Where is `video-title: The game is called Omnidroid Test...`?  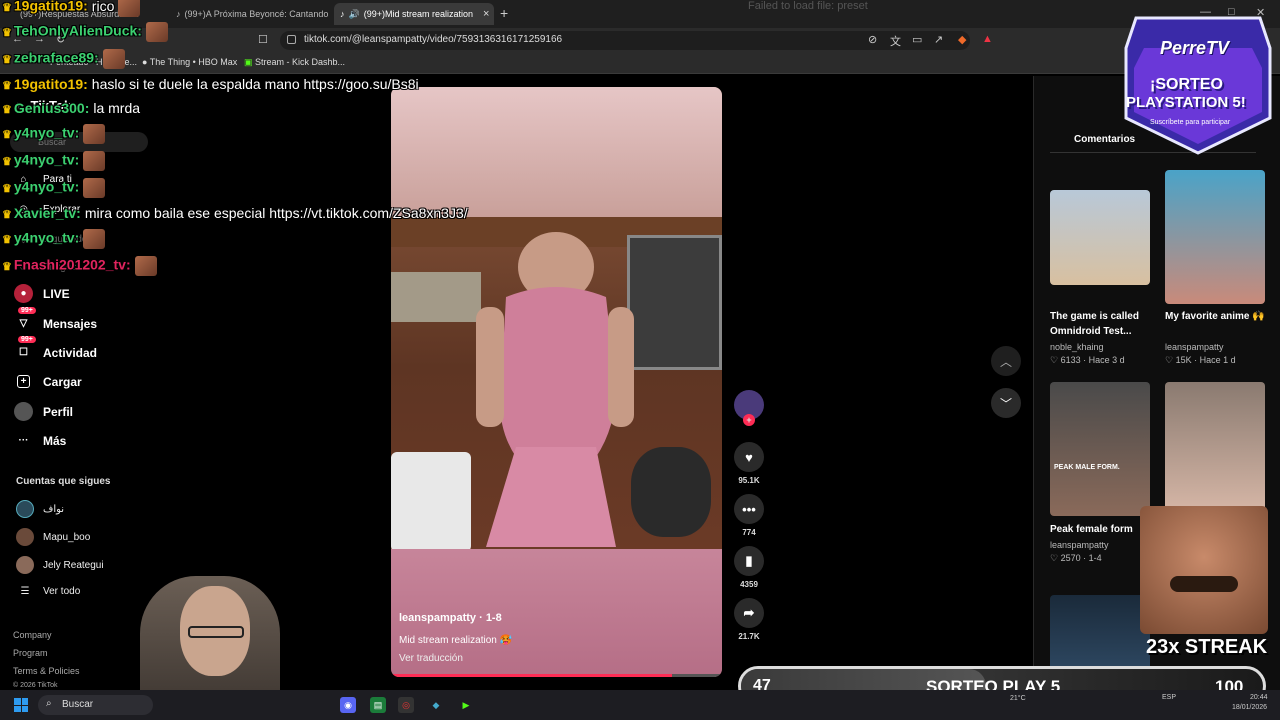
video-title: The game is called Omnidroid Test... is located at coordinates (1100, 324).